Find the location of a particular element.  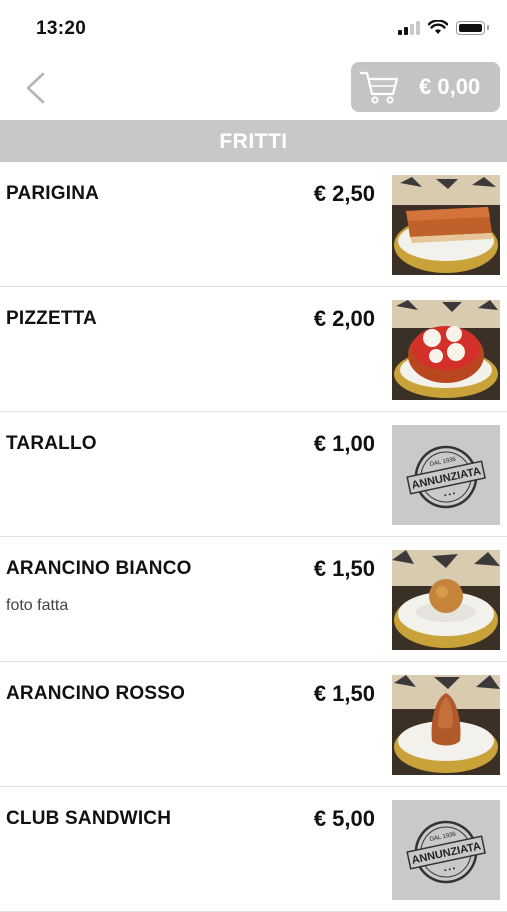

item-name: ARANCINO ROSSO is located at coordinates (96, 693).